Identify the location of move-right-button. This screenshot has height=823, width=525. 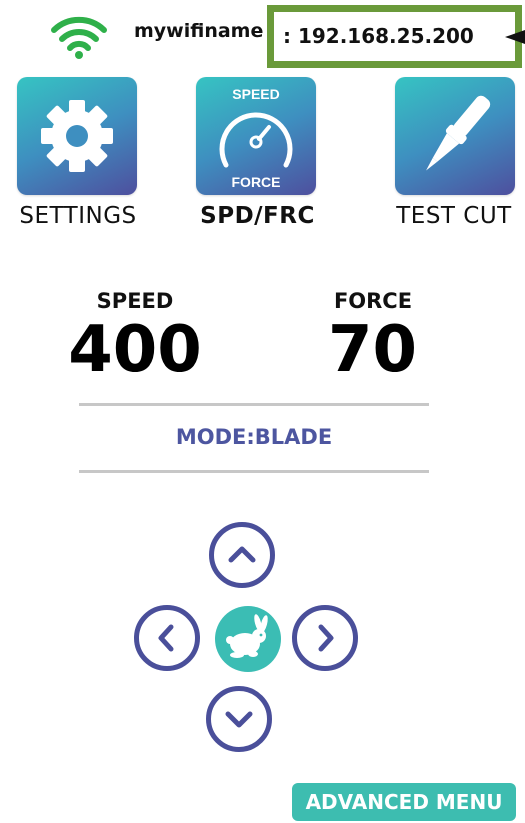
(325, 638).